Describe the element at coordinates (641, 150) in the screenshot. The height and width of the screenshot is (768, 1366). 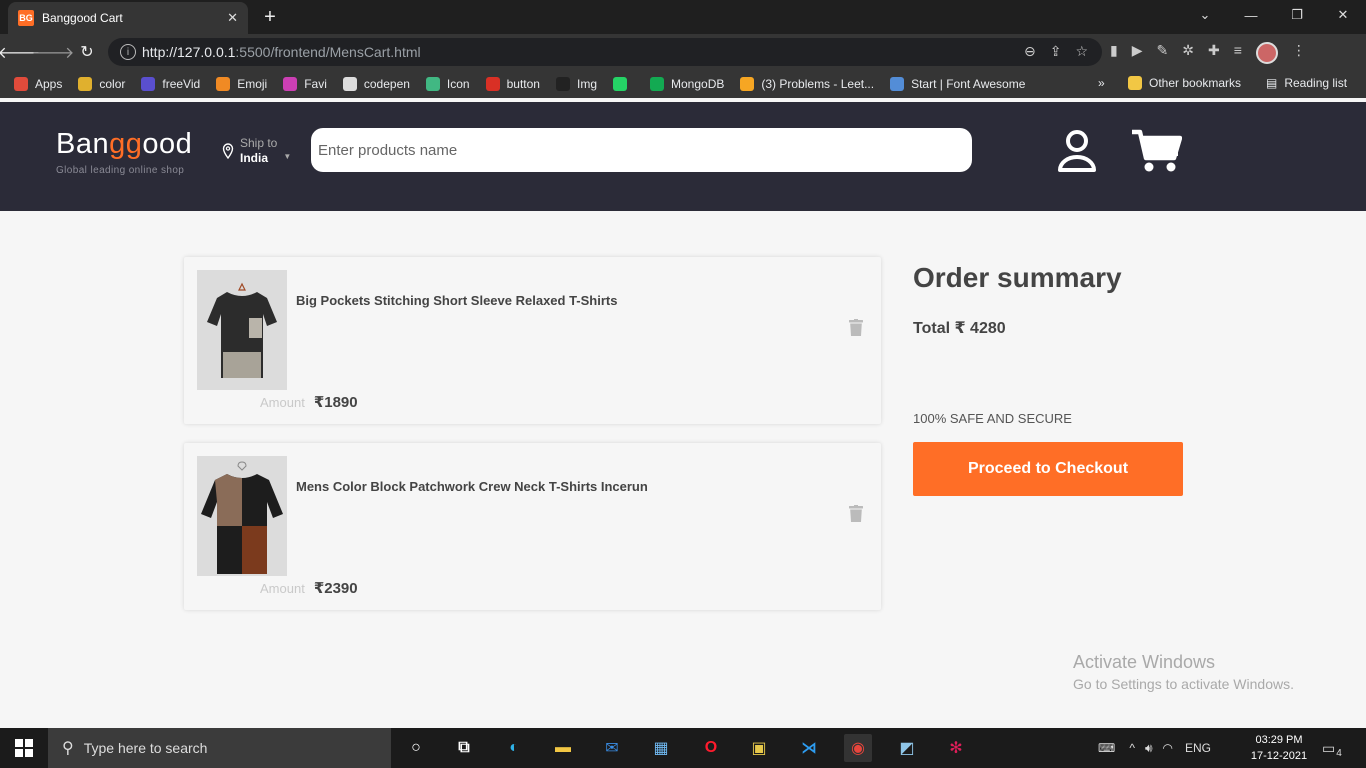
I see `product-search-input` at that location.